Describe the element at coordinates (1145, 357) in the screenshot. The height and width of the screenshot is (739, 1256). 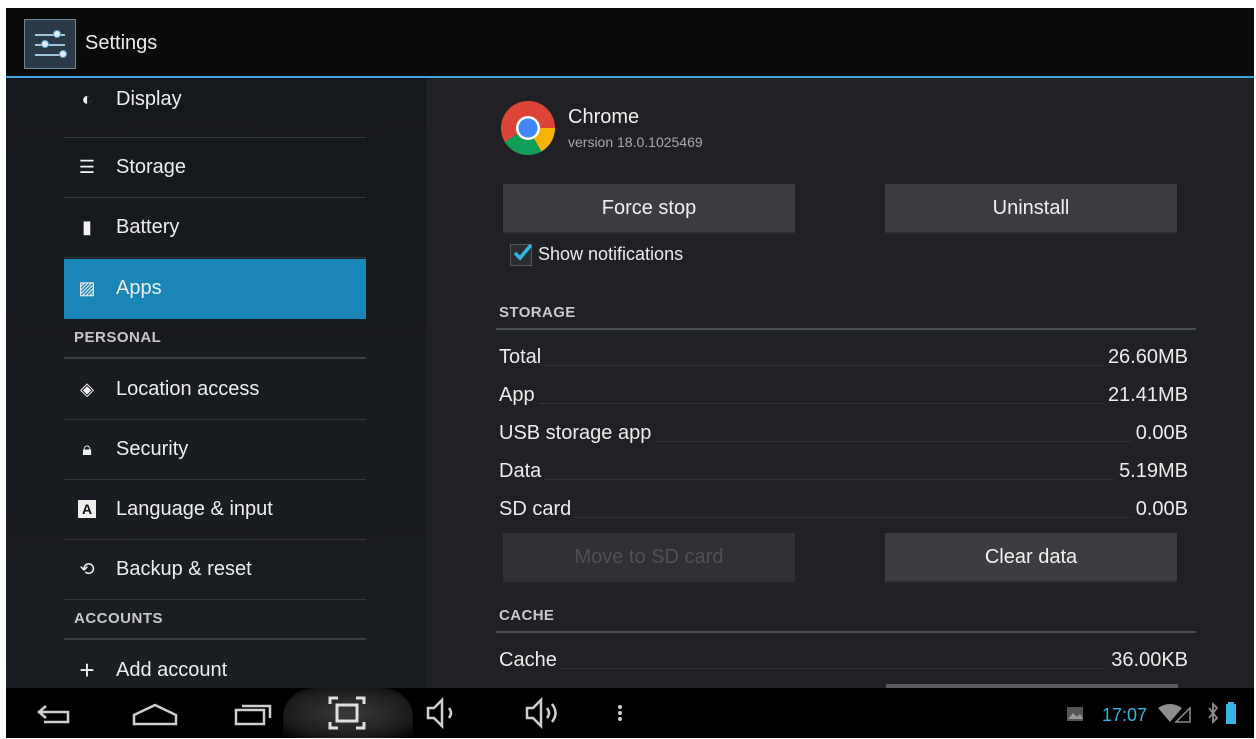
I see `row-value: 26.60MB` at that location.